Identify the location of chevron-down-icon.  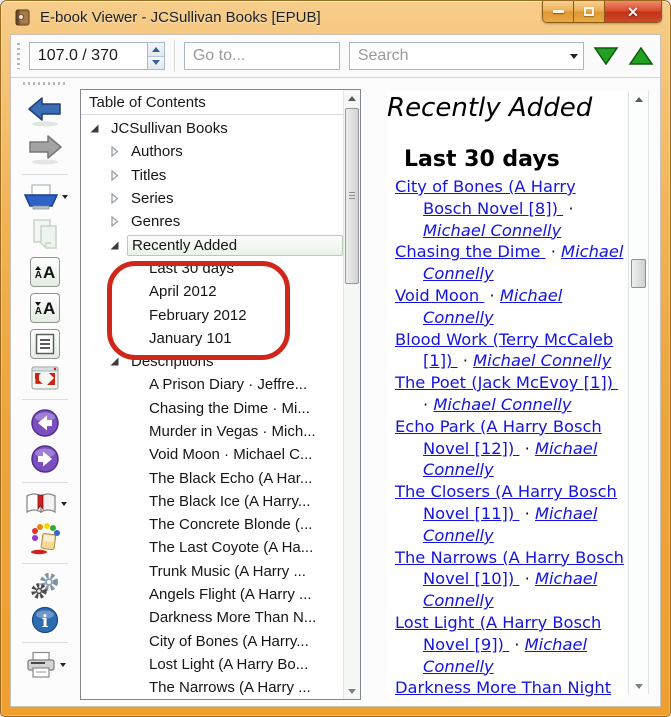
(64, 197).